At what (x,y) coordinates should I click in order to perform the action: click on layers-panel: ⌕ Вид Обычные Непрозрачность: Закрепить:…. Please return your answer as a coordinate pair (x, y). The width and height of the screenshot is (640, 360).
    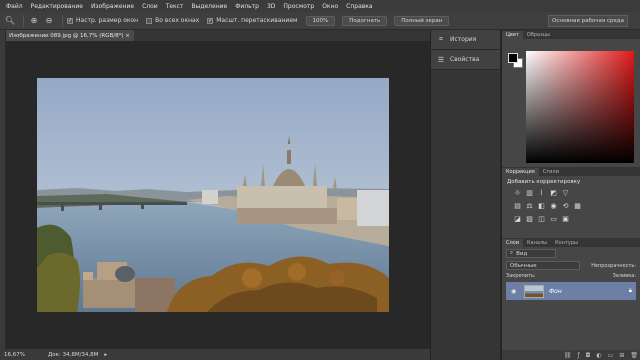
    Looking at the image, I should click on (571, 274).